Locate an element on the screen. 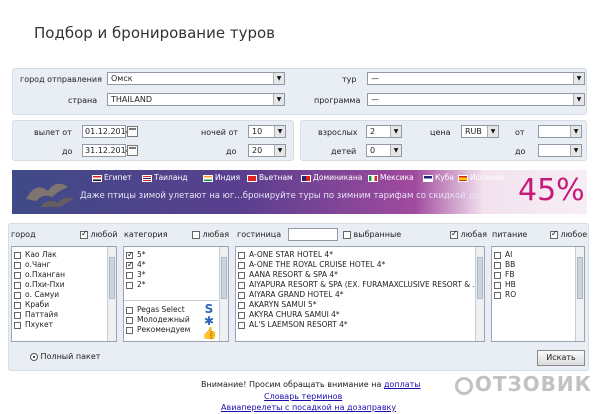 This screenshot has height=414, width=600. adults-select: 2 ▼ is located at coordinates (384, 131).